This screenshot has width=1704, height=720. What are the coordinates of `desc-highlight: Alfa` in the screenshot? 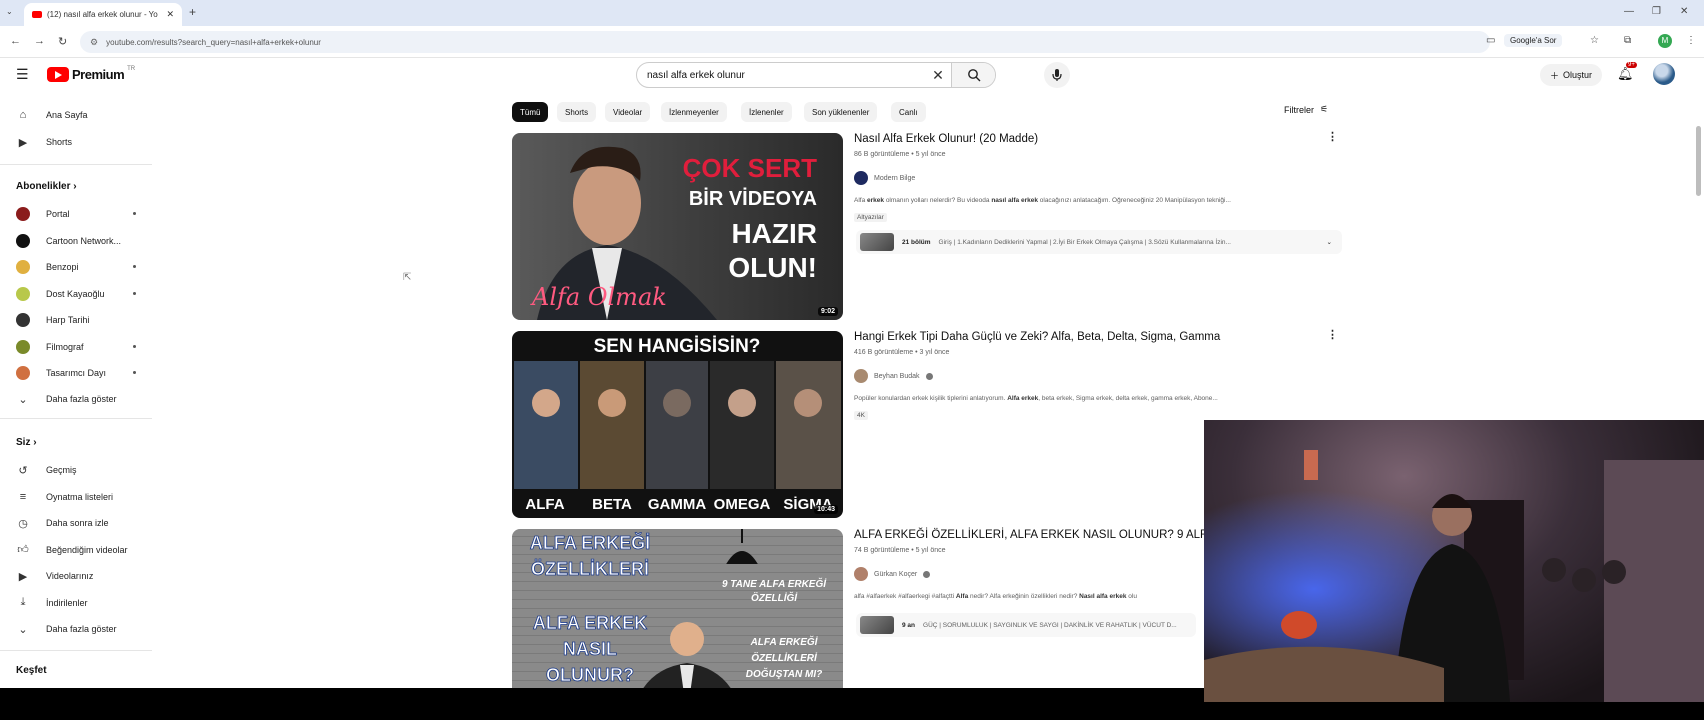 It's located at (962, 596).